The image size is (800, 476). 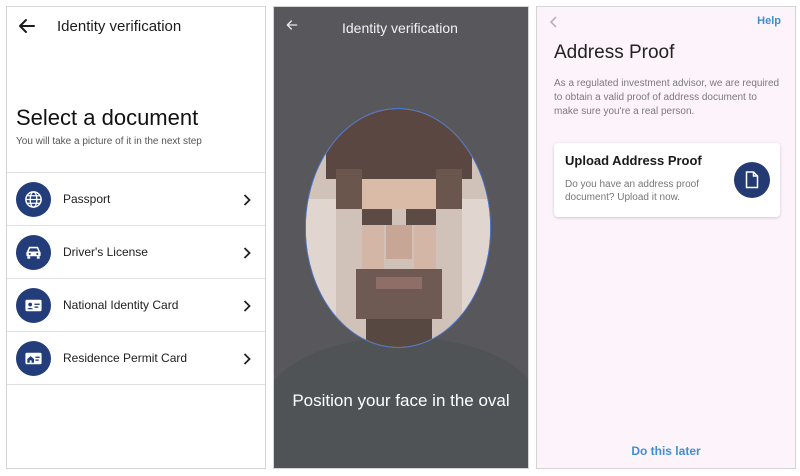 I want to click on residence-card-icon, so click(x=33, y=358).